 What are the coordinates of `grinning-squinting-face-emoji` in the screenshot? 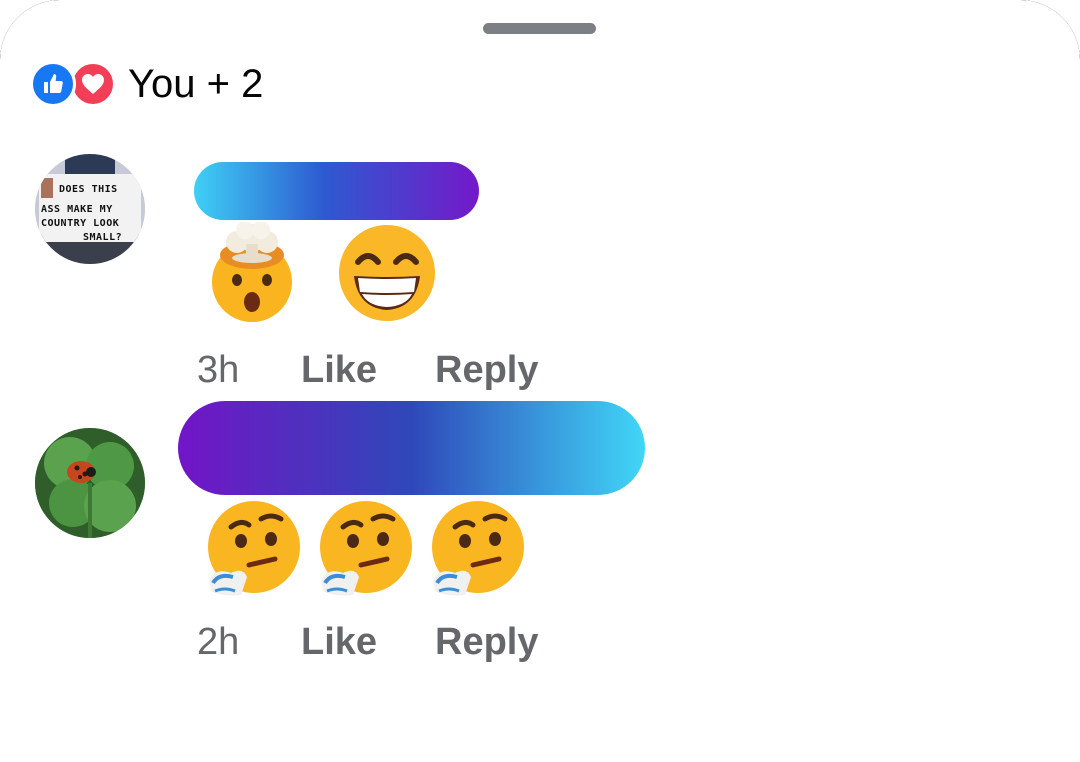 It's located at (387, 273).